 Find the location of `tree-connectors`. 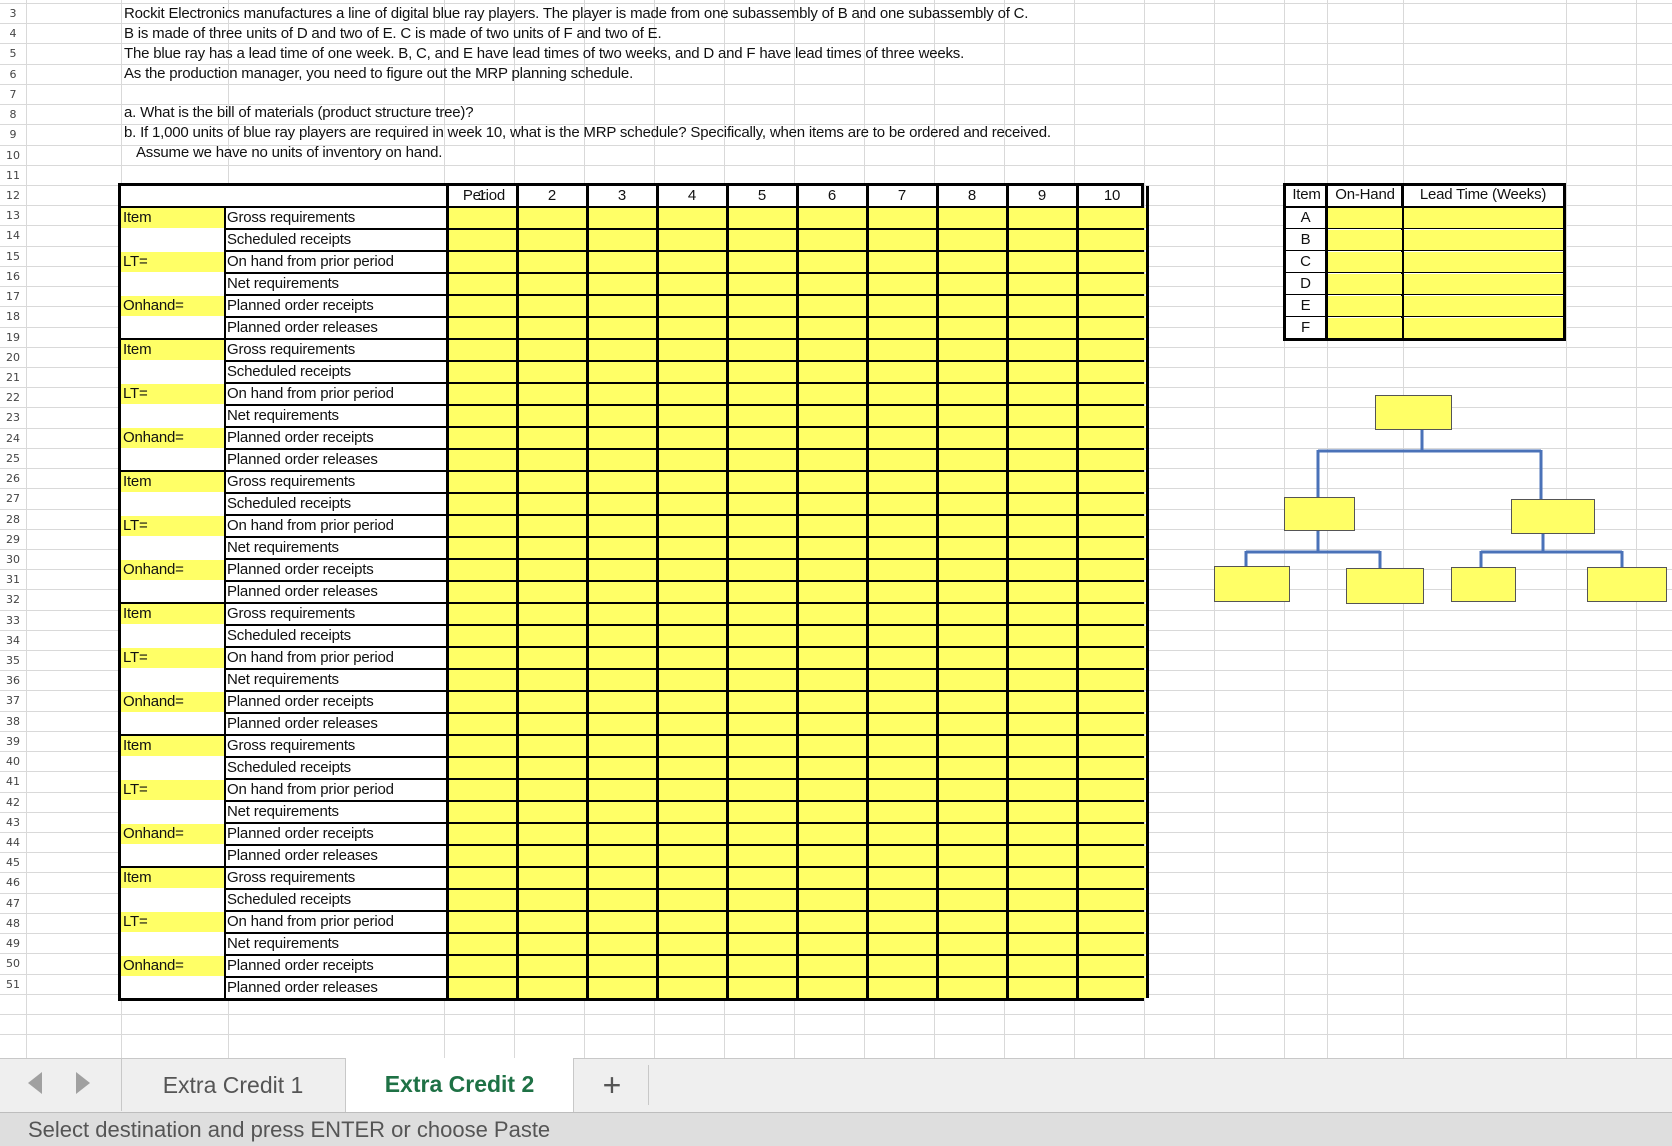

tree-connectors is located at coordinates (1434, 499).